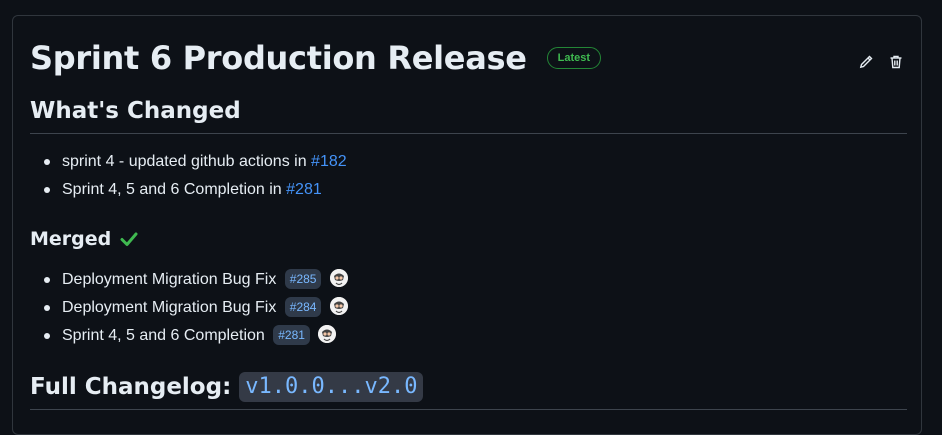 This screenshot has height=435, width=942. Describe the element at coordinates (881, 62) in the screenshot. I see `release-actions` at that location.